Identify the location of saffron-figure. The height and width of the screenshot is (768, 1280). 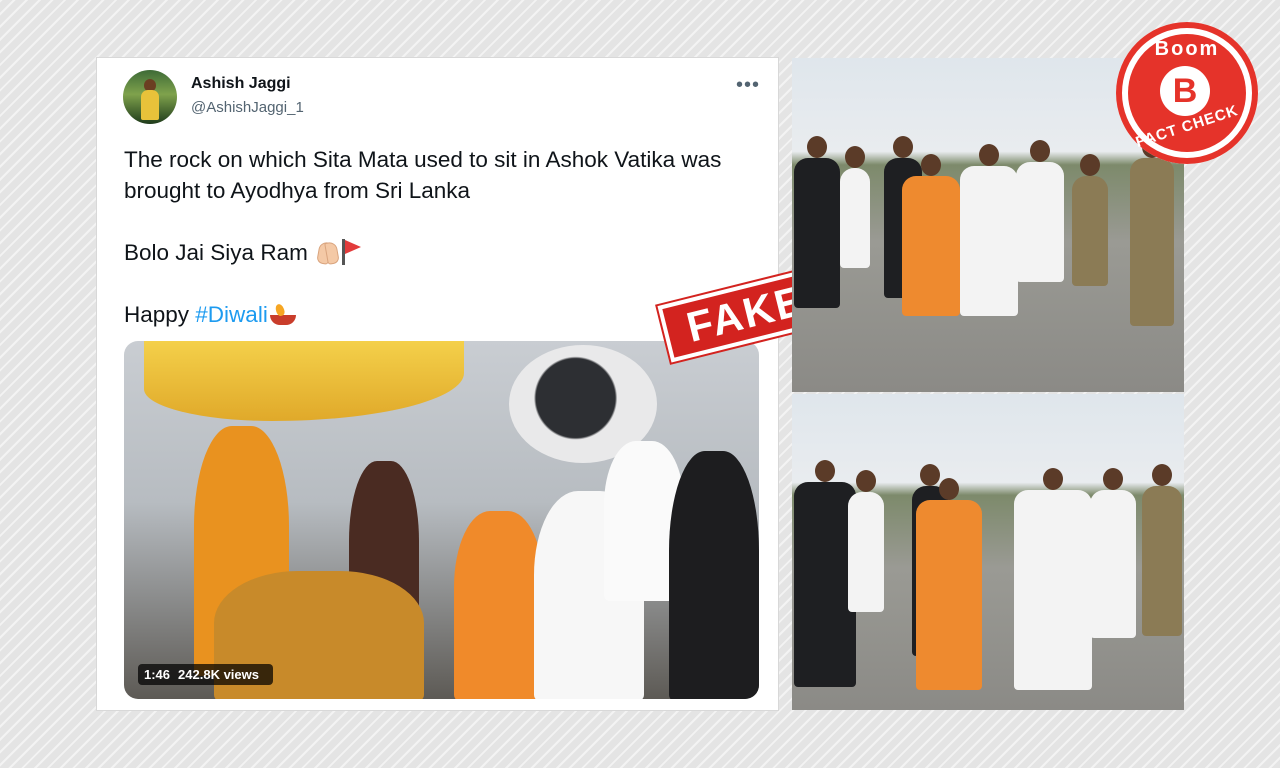
(499, 605).